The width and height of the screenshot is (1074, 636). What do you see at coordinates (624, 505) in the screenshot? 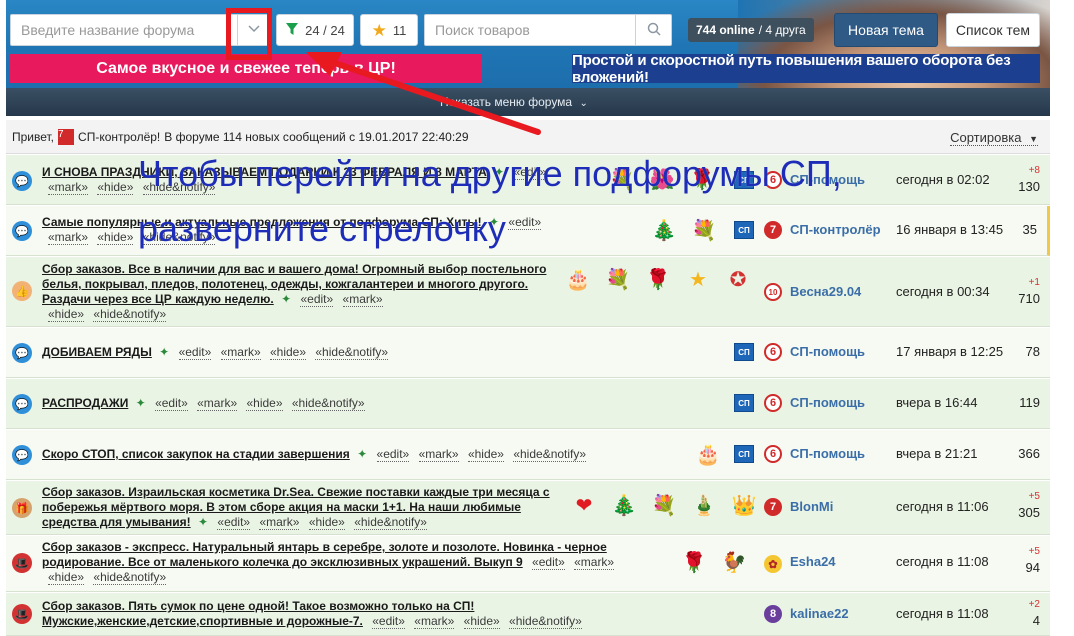
I see `tree-icon: 🎄` at bounding box center [624, 505].